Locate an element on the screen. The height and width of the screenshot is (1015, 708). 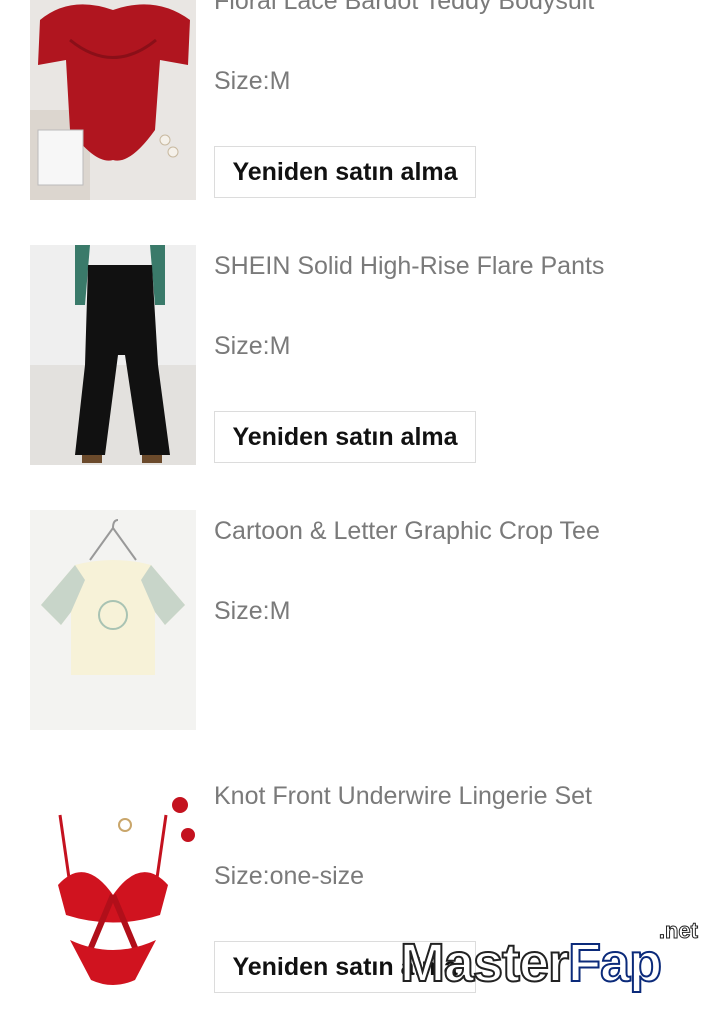
product-title: SHEIN Solid High-Rise Flare Pants is located at coordinates (449, 266).